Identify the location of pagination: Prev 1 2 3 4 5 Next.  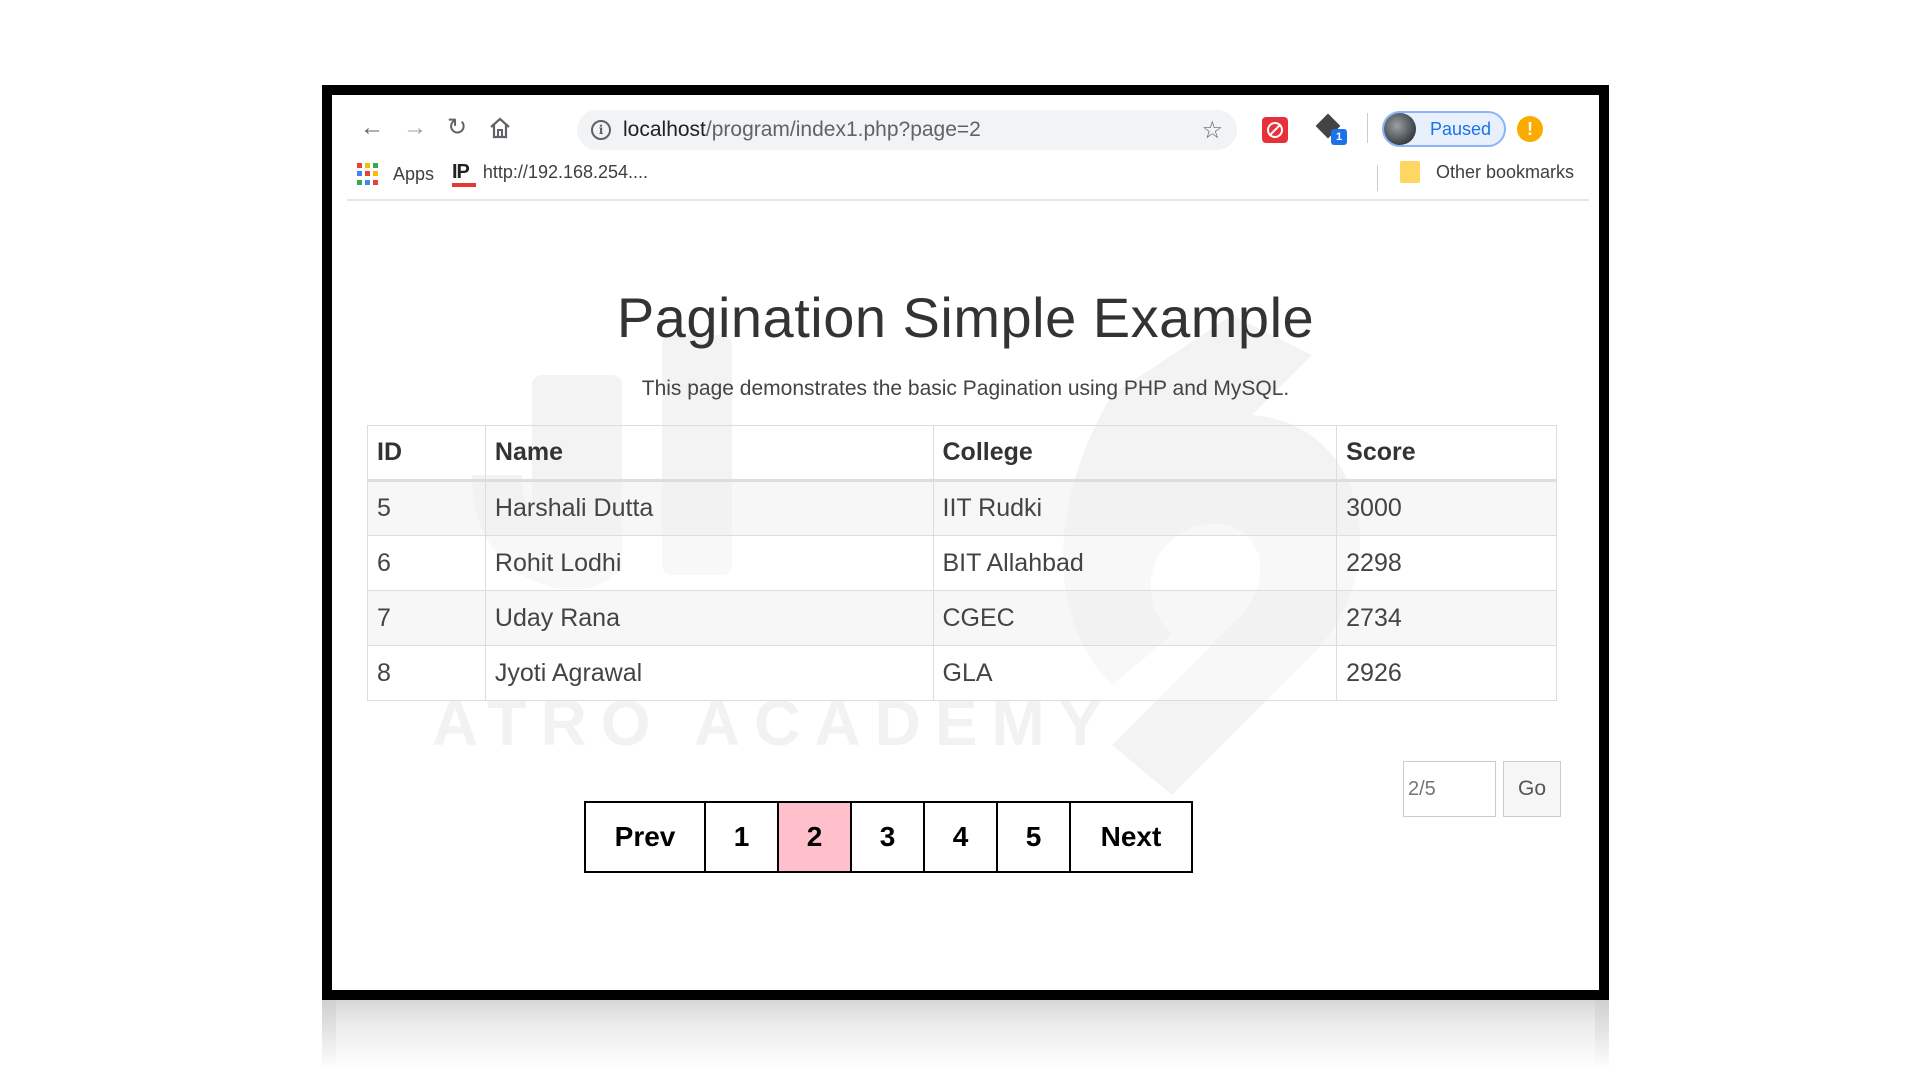
(888, 837).